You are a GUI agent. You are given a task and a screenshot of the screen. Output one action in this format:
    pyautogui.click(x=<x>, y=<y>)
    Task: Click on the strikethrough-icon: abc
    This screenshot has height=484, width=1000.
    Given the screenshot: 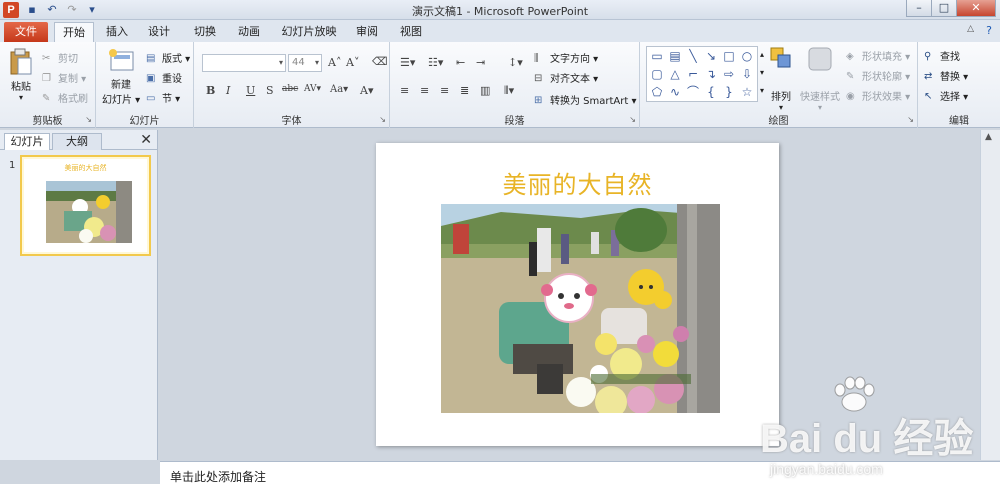 What is the action you would take?
    pyautogui.click(x=290, y=89)
    